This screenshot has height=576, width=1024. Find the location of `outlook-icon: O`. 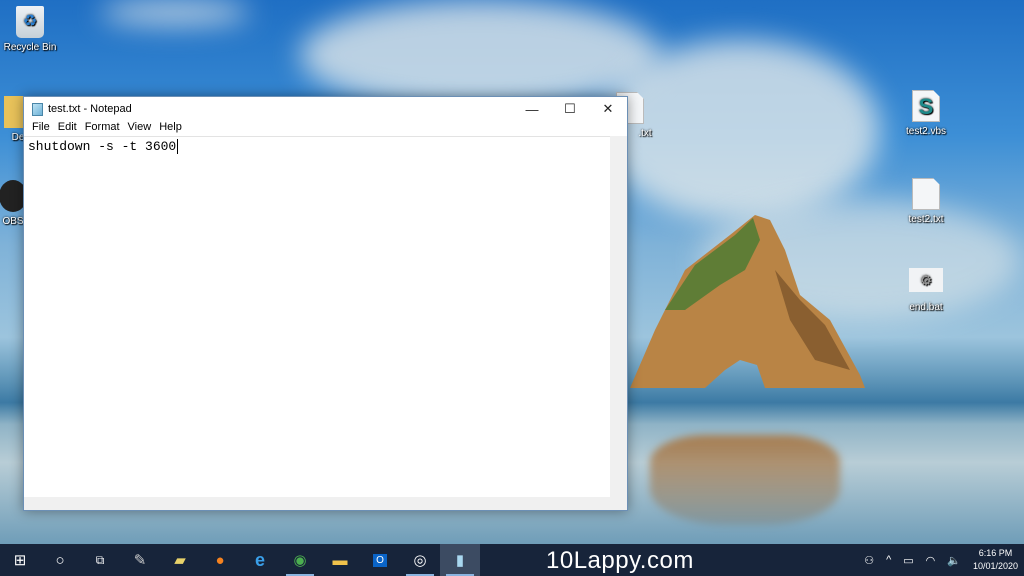

outlook-icon: O is located at coordinates (380, 560).